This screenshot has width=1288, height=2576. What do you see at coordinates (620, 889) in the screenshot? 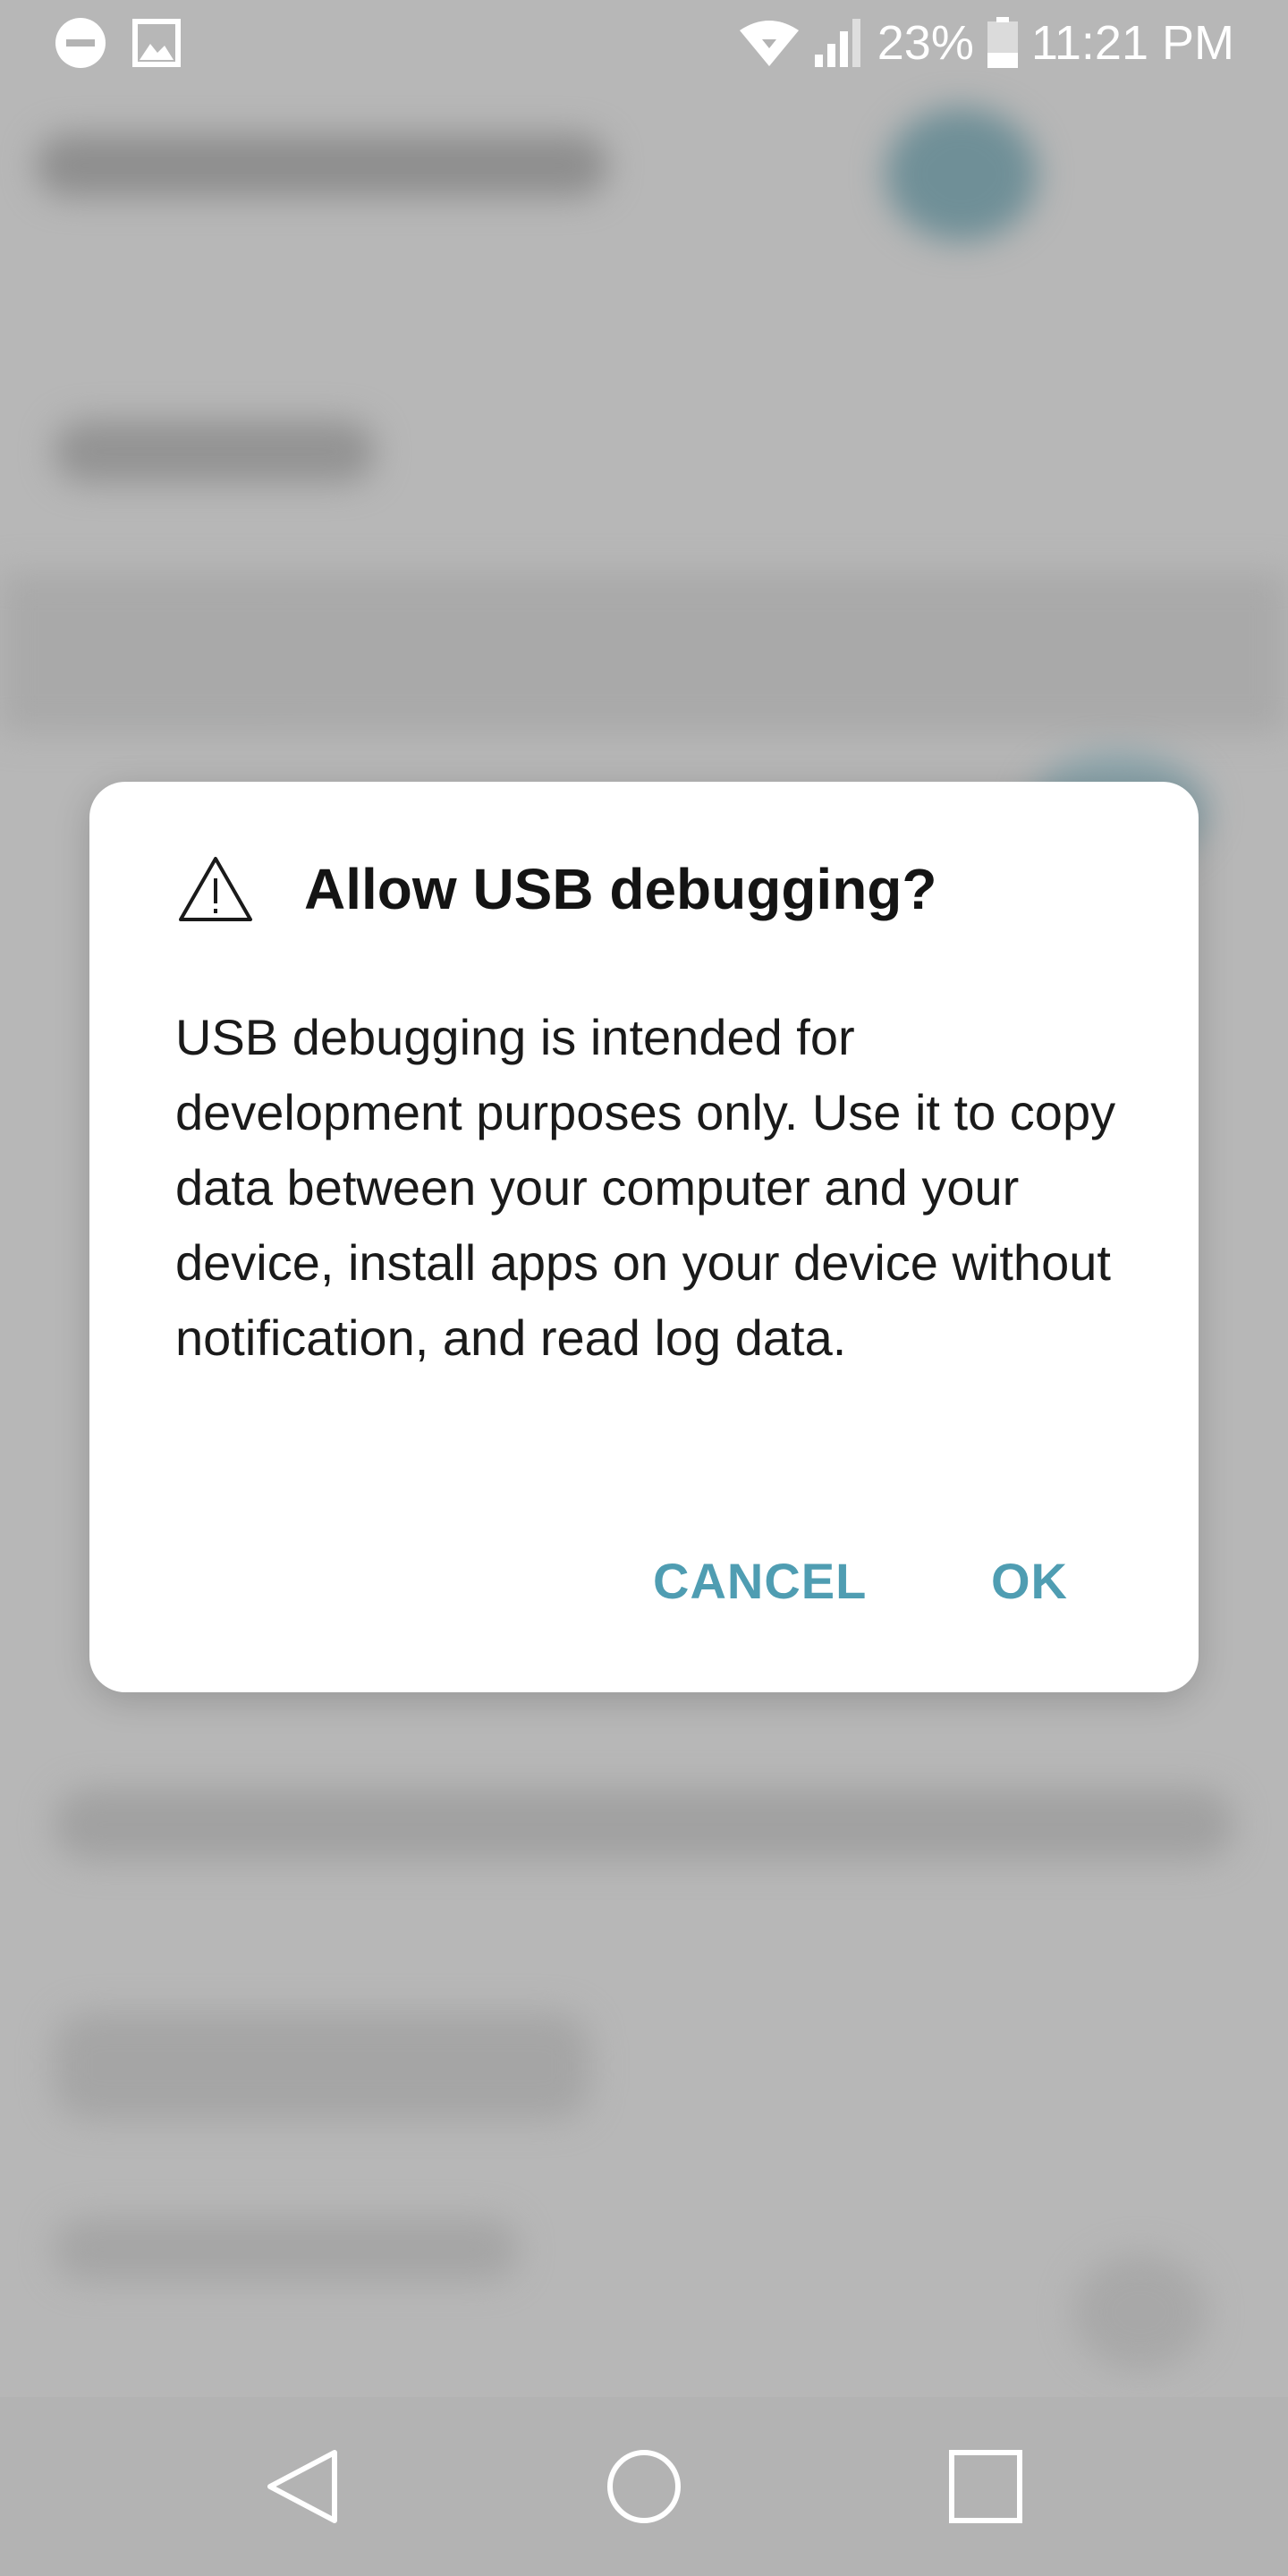
I see `dialog-title: Allow USB debugging?` at bounding box center [620, 889].